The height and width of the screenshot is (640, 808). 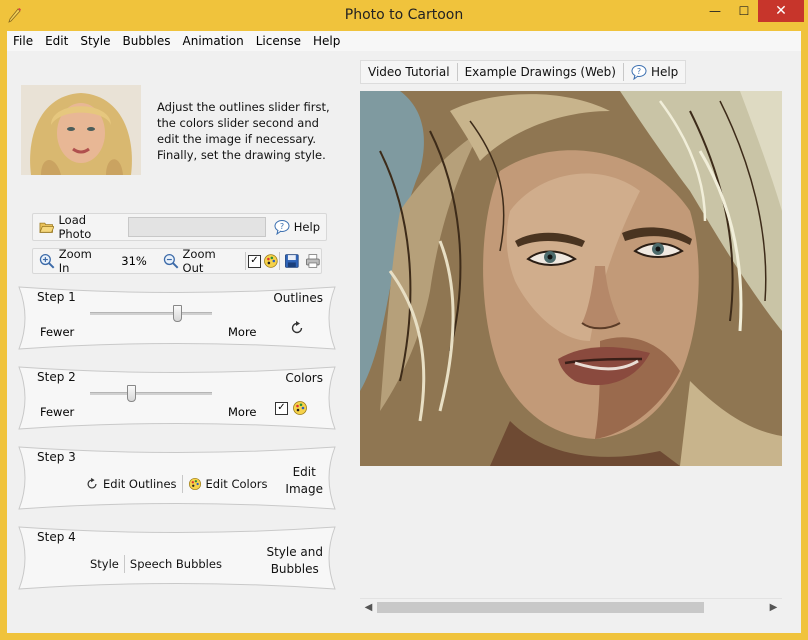 What do you see at coordinates (56, 457) in the screenshot?
I see `step3-label: Step 3` at bounding box center [56, 457].